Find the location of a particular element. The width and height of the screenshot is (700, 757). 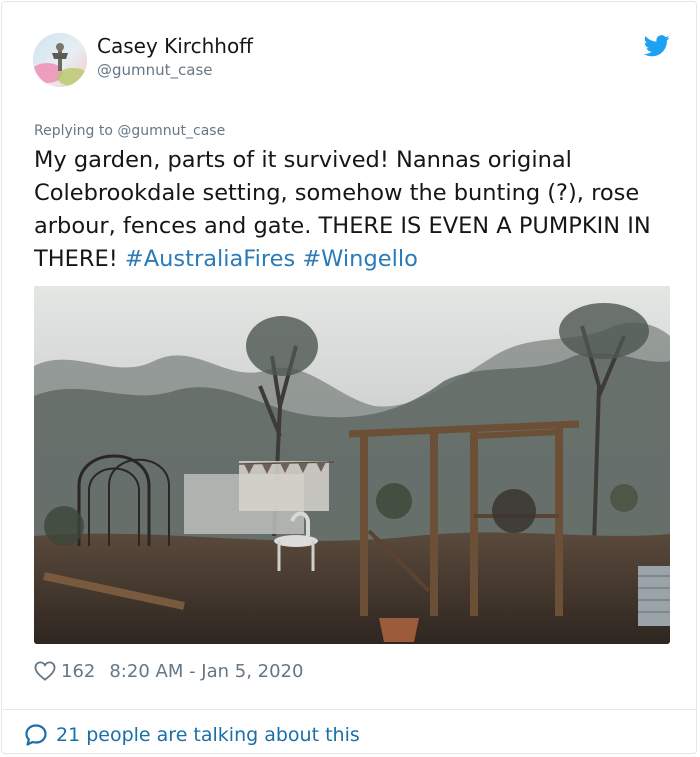

timestamp: 8:20 AM - Jan 5, 2020 is located at coordinates (206, 671).